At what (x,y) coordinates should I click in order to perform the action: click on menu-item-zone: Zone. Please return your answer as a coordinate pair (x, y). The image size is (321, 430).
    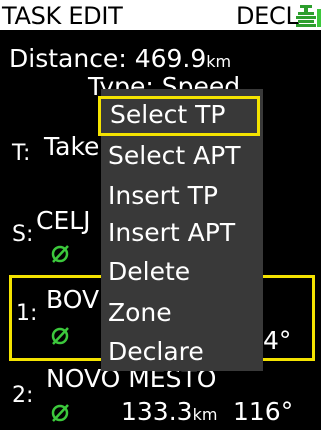
    Looking at the image, I should click on (182, 313).